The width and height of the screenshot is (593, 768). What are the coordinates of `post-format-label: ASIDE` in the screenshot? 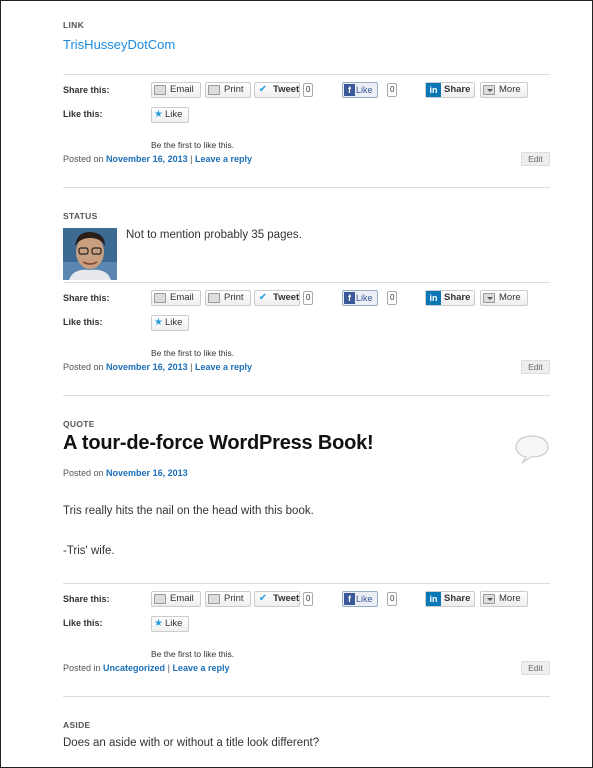 It's located at (77, 725).